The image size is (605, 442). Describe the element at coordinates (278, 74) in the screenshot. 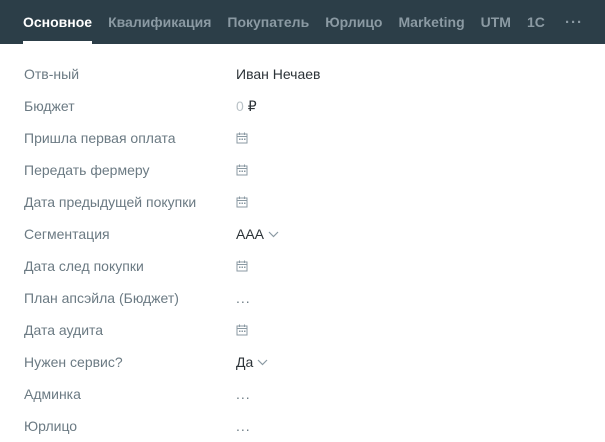

I see `responsible-value: Иван Нечаев` at that location.